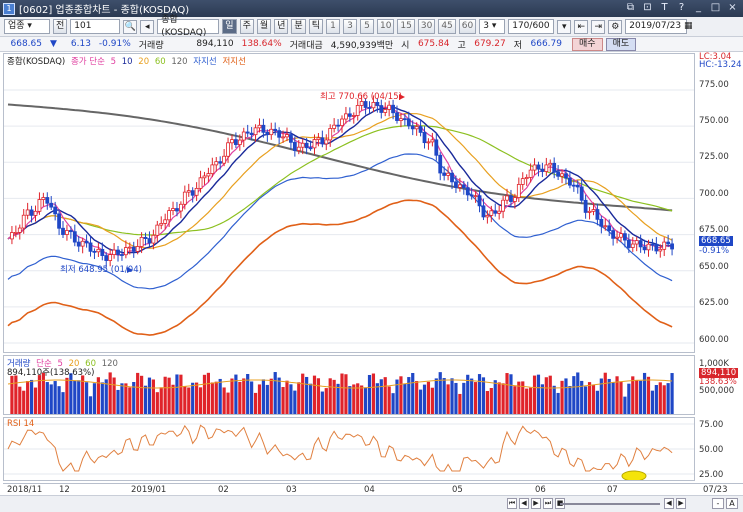 This screenshot has width=743, height=512. I want to click on scroll-left-arrow-icon: ◀, so click(669, 503).